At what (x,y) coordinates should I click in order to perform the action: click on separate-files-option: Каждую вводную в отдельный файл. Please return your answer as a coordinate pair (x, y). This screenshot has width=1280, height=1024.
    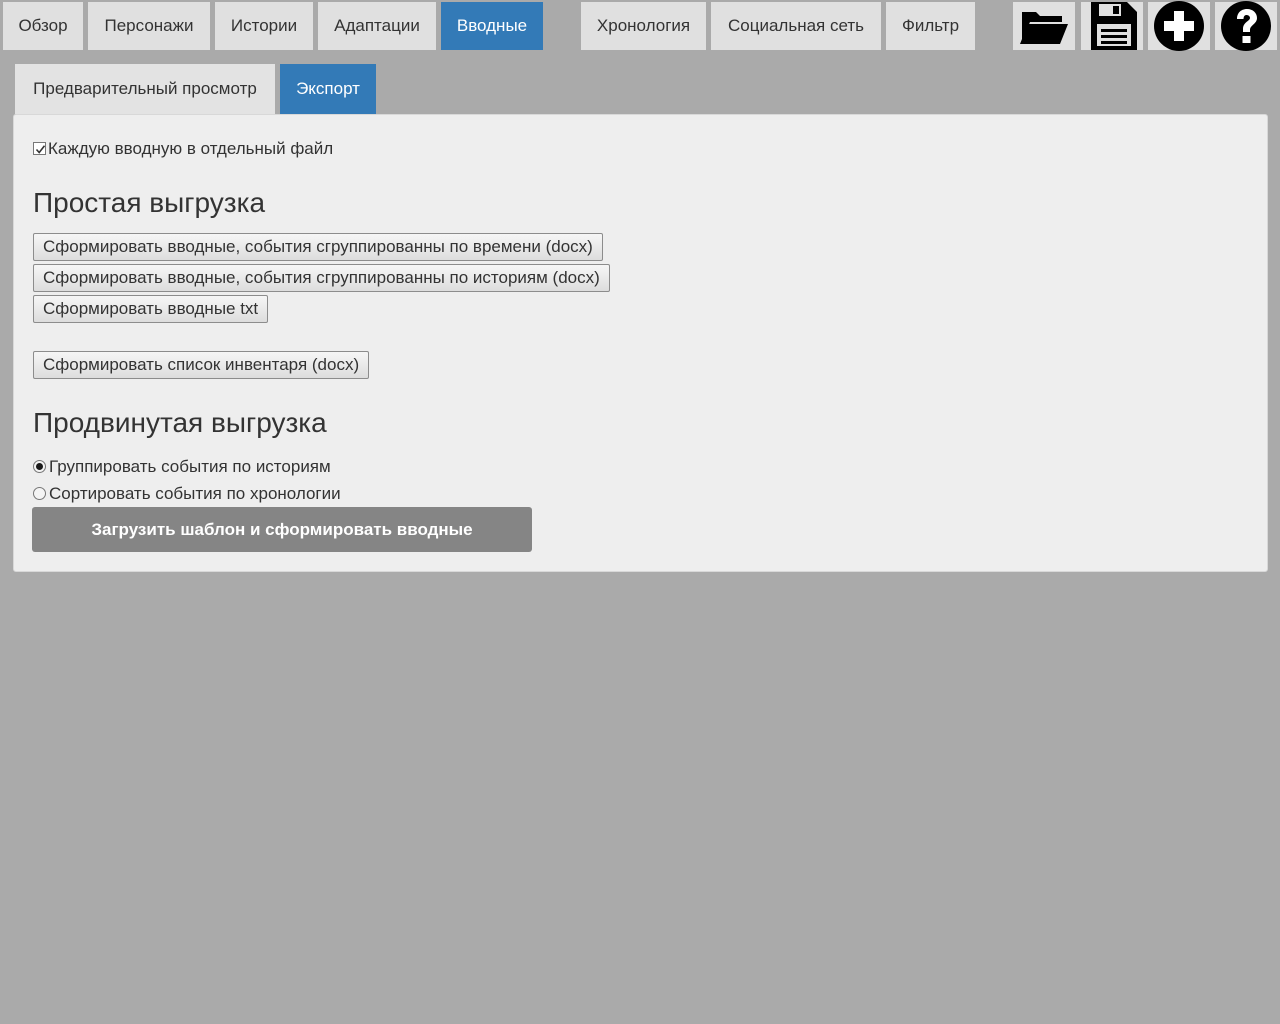
    Looking at the image, I should click on (183, 149).